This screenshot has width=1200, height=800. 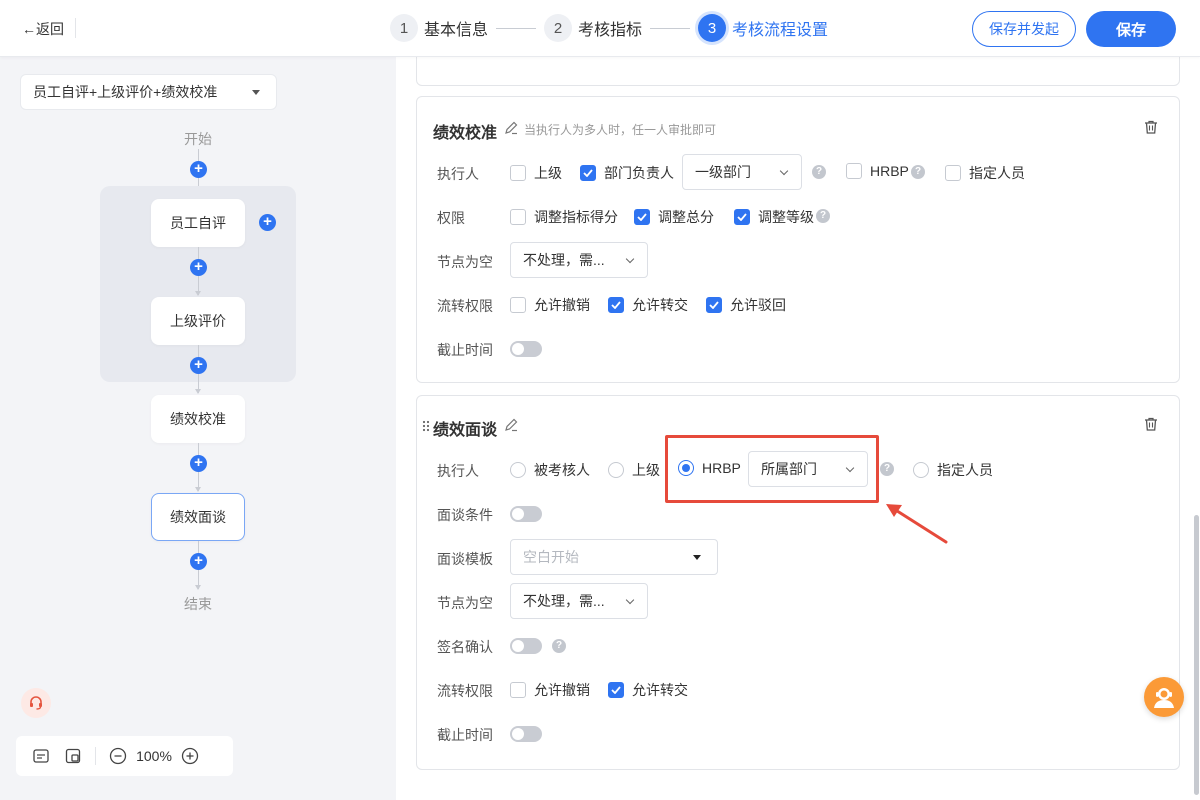 I want to click on radio-label: HRBP, so click(x=721, y=468).